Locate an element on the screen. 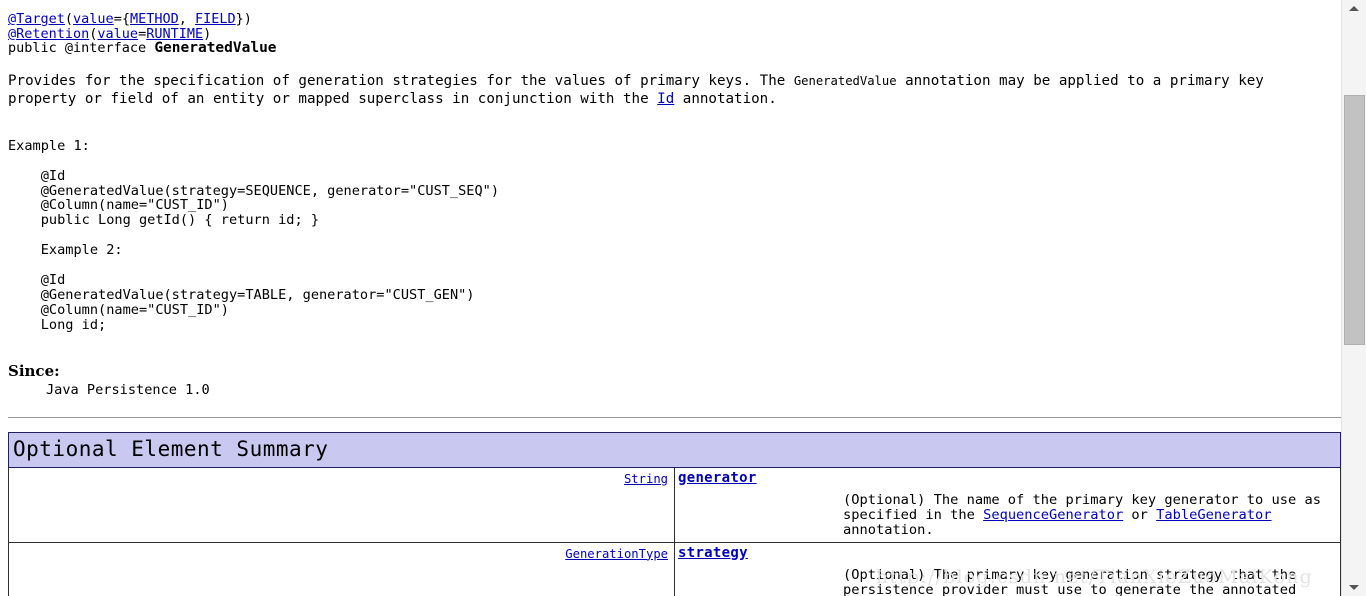 Image resolution: width=1366 pixels, height=596 pixels. target-open-paren: ( is located at coordinates (69, 19).